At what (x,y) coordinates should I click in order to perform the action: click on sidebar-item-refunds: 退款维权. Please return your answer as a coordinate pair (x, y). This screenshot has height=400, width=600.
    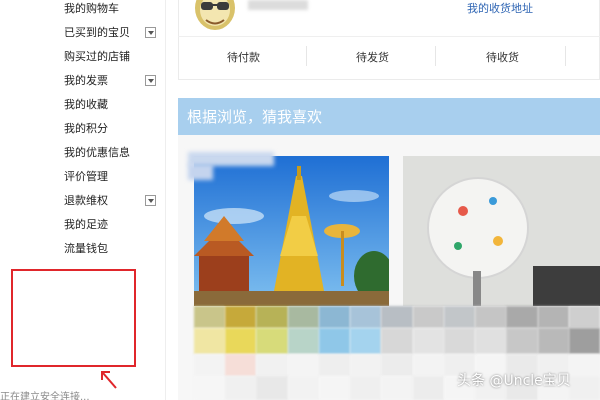
    Looking at the image, I should click on (86, 201).